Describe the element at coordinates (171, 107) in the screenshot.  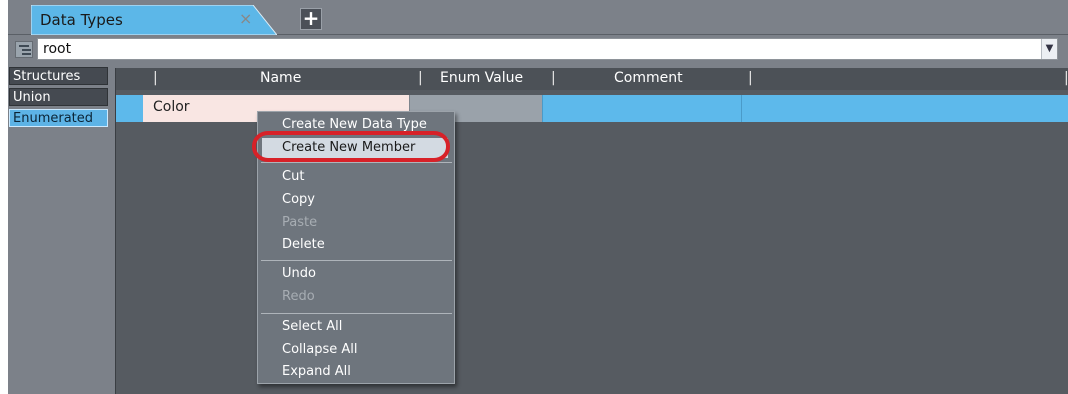
I see `cell-name-text: Color` at that location.